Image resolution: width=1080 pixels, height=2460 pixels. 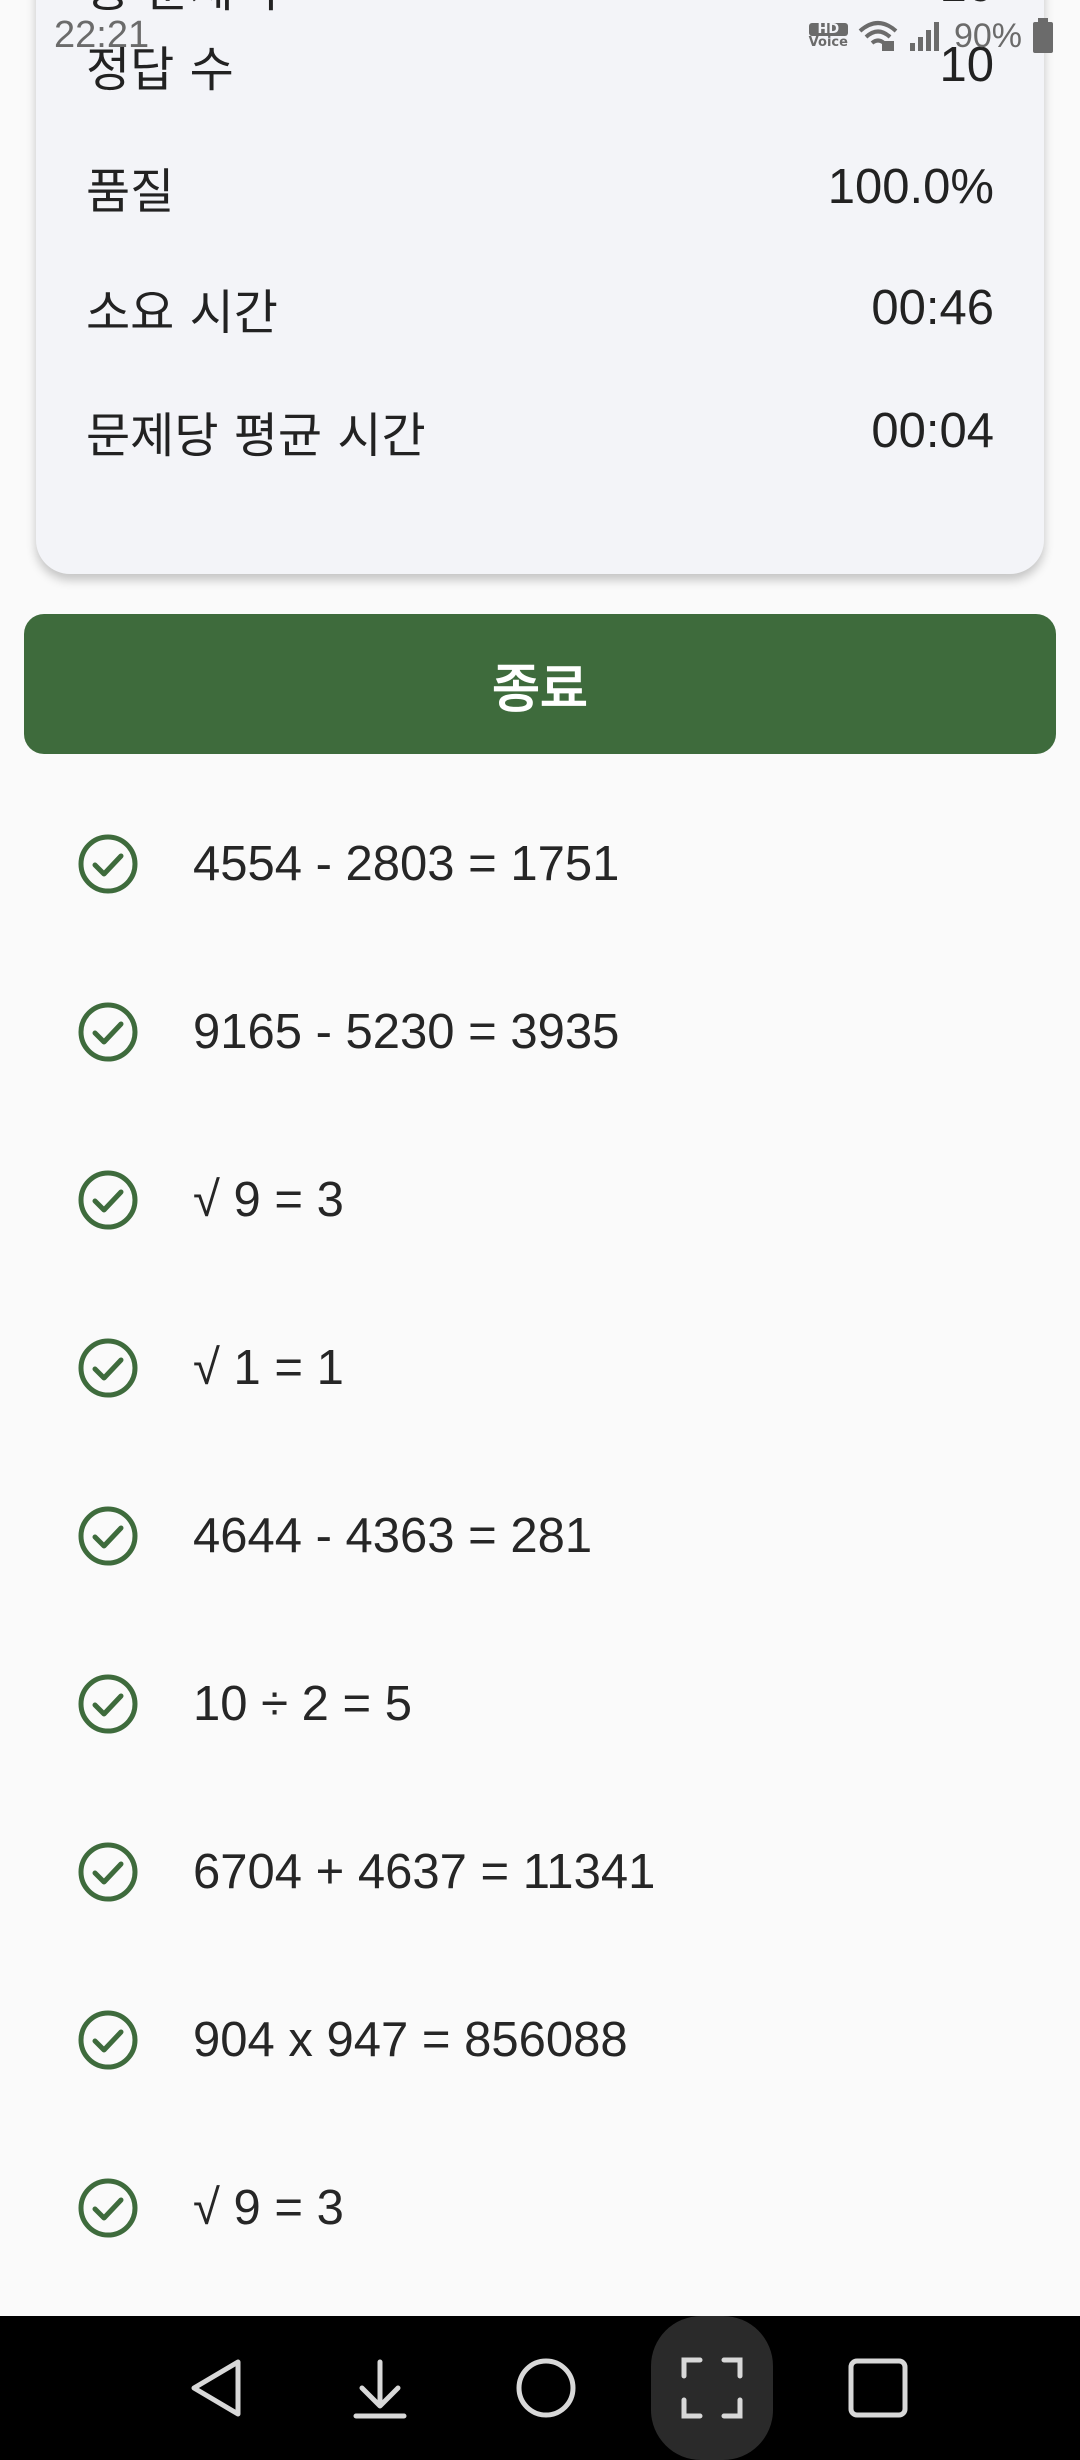 I want to click on result-text: √ 1 = 1, so click(x=268, y=1368).